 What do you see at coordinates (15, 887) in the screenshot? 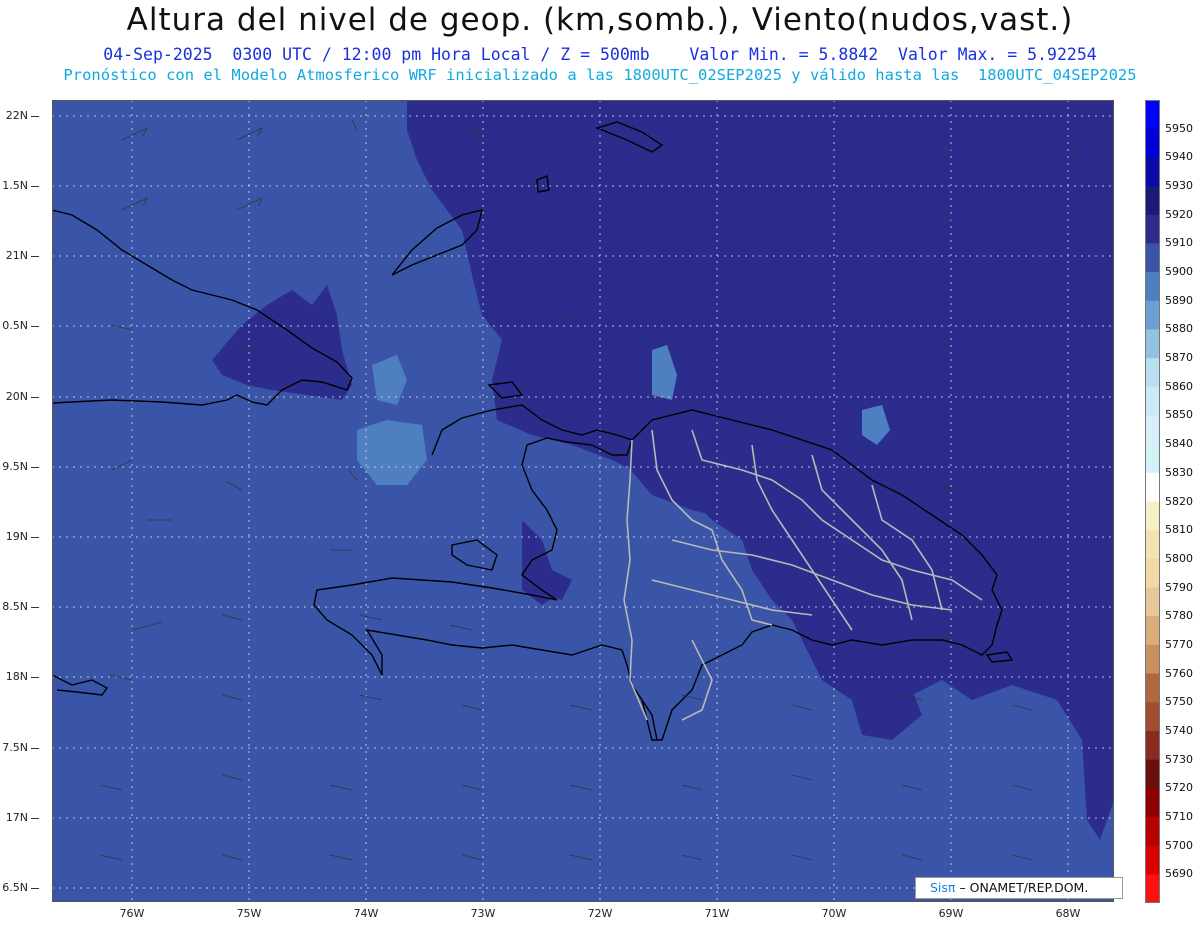
I see `lat-label: 6.5N` at bounding box center [15, 887].